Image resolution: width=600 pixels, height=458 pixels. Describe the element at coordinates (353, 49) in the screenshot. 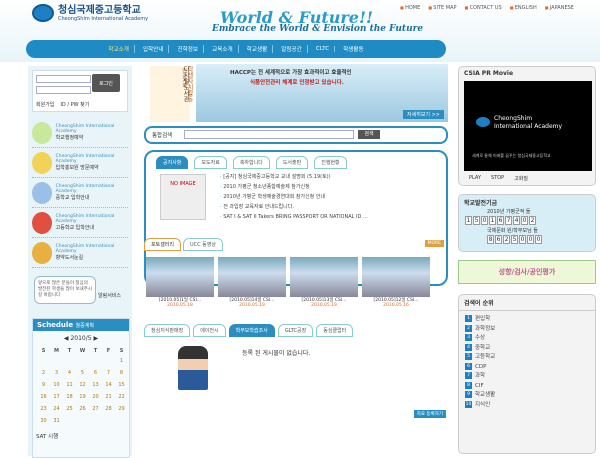

I see `nav-item-activities: 학생활동` at that location.